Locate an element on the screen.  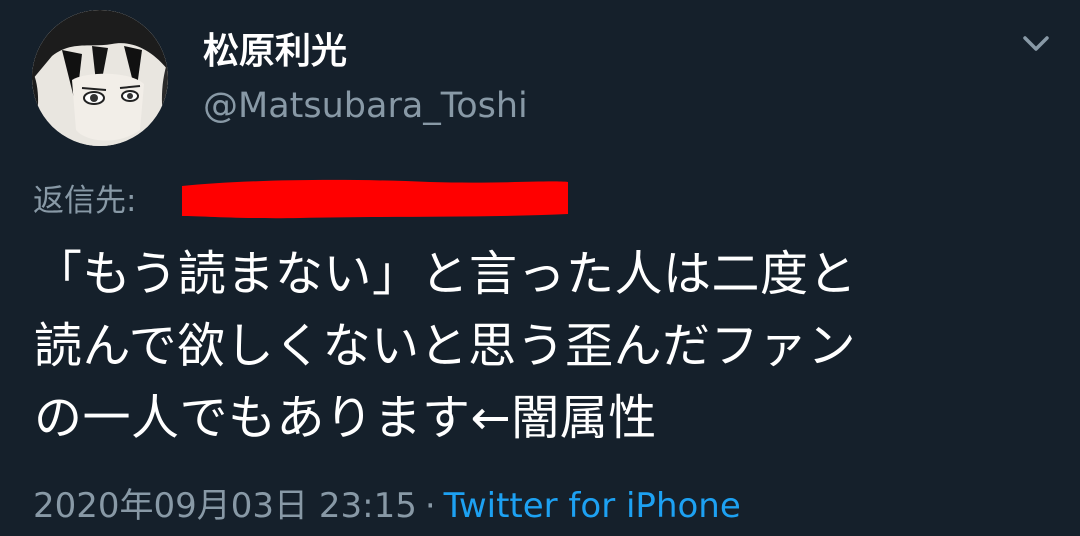
avatar is located at coordinates (100, 78).